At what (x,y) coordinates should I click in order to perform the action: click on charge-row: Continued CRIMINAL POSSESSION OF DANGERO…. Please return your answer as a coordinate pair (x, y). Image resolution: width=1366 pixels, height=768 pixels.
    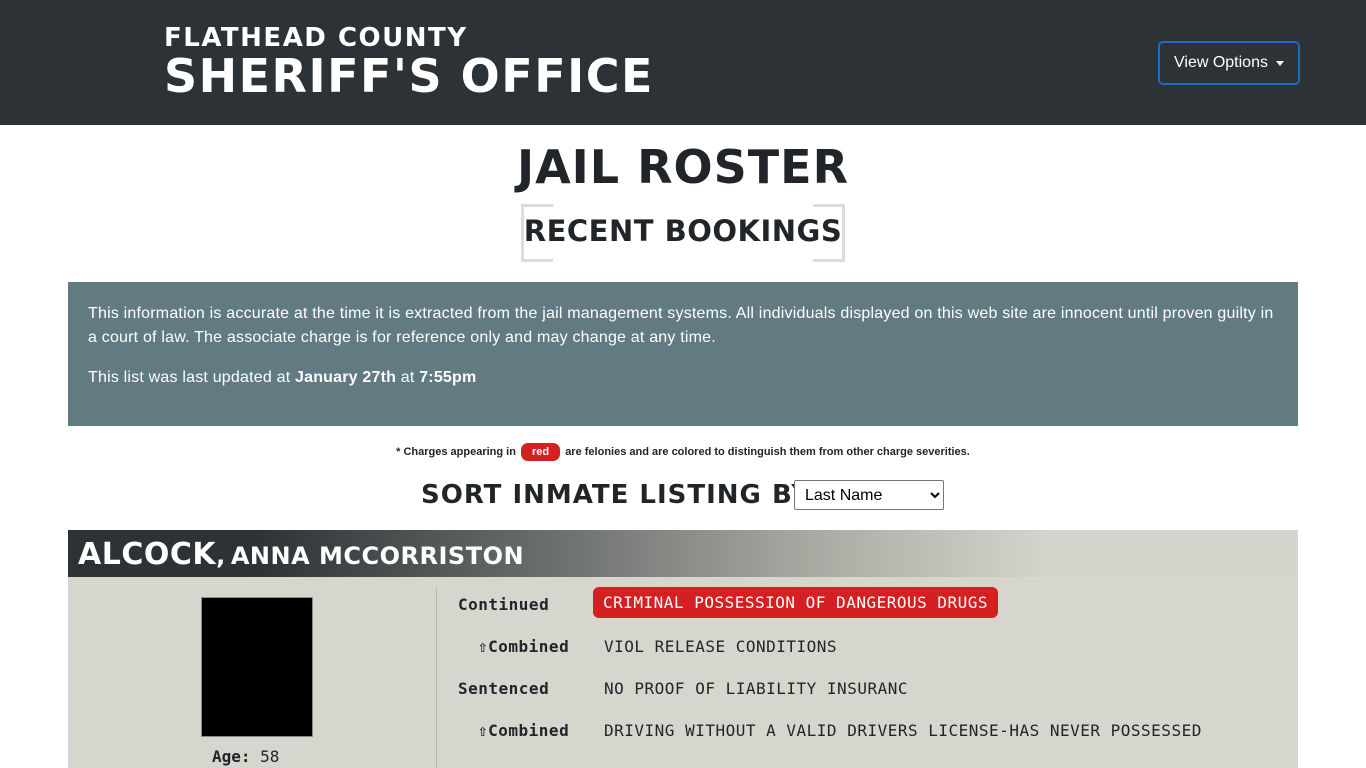
    Looking at the image, I should click on (873, 606).